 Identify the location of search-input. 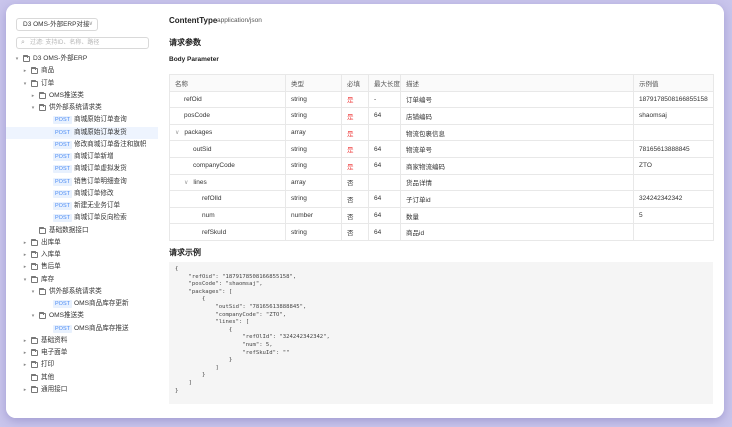
(87, 43).